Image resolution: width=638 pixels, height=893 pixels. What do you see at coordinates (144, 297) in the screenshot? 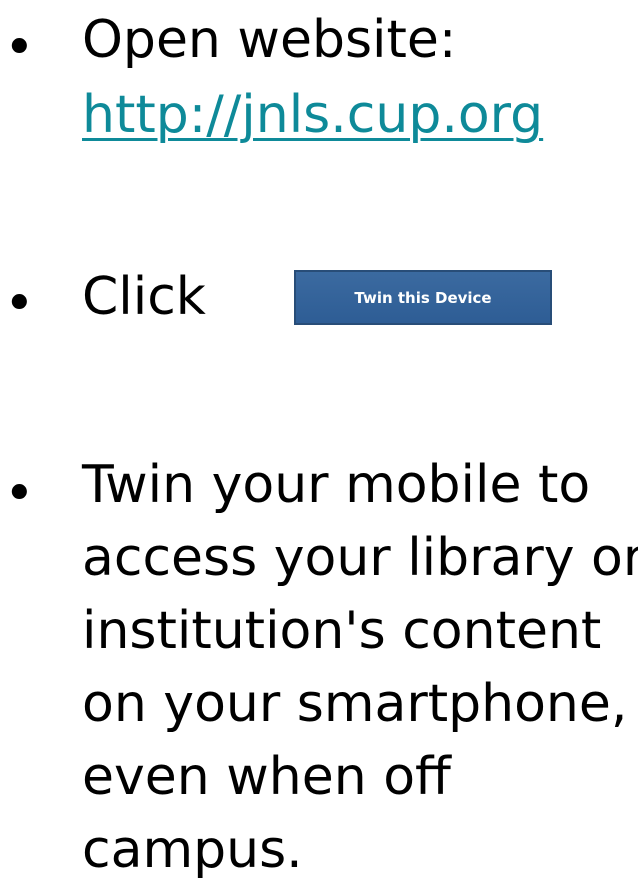
I see `step2-label: Click` at bounding box center [144, 297].